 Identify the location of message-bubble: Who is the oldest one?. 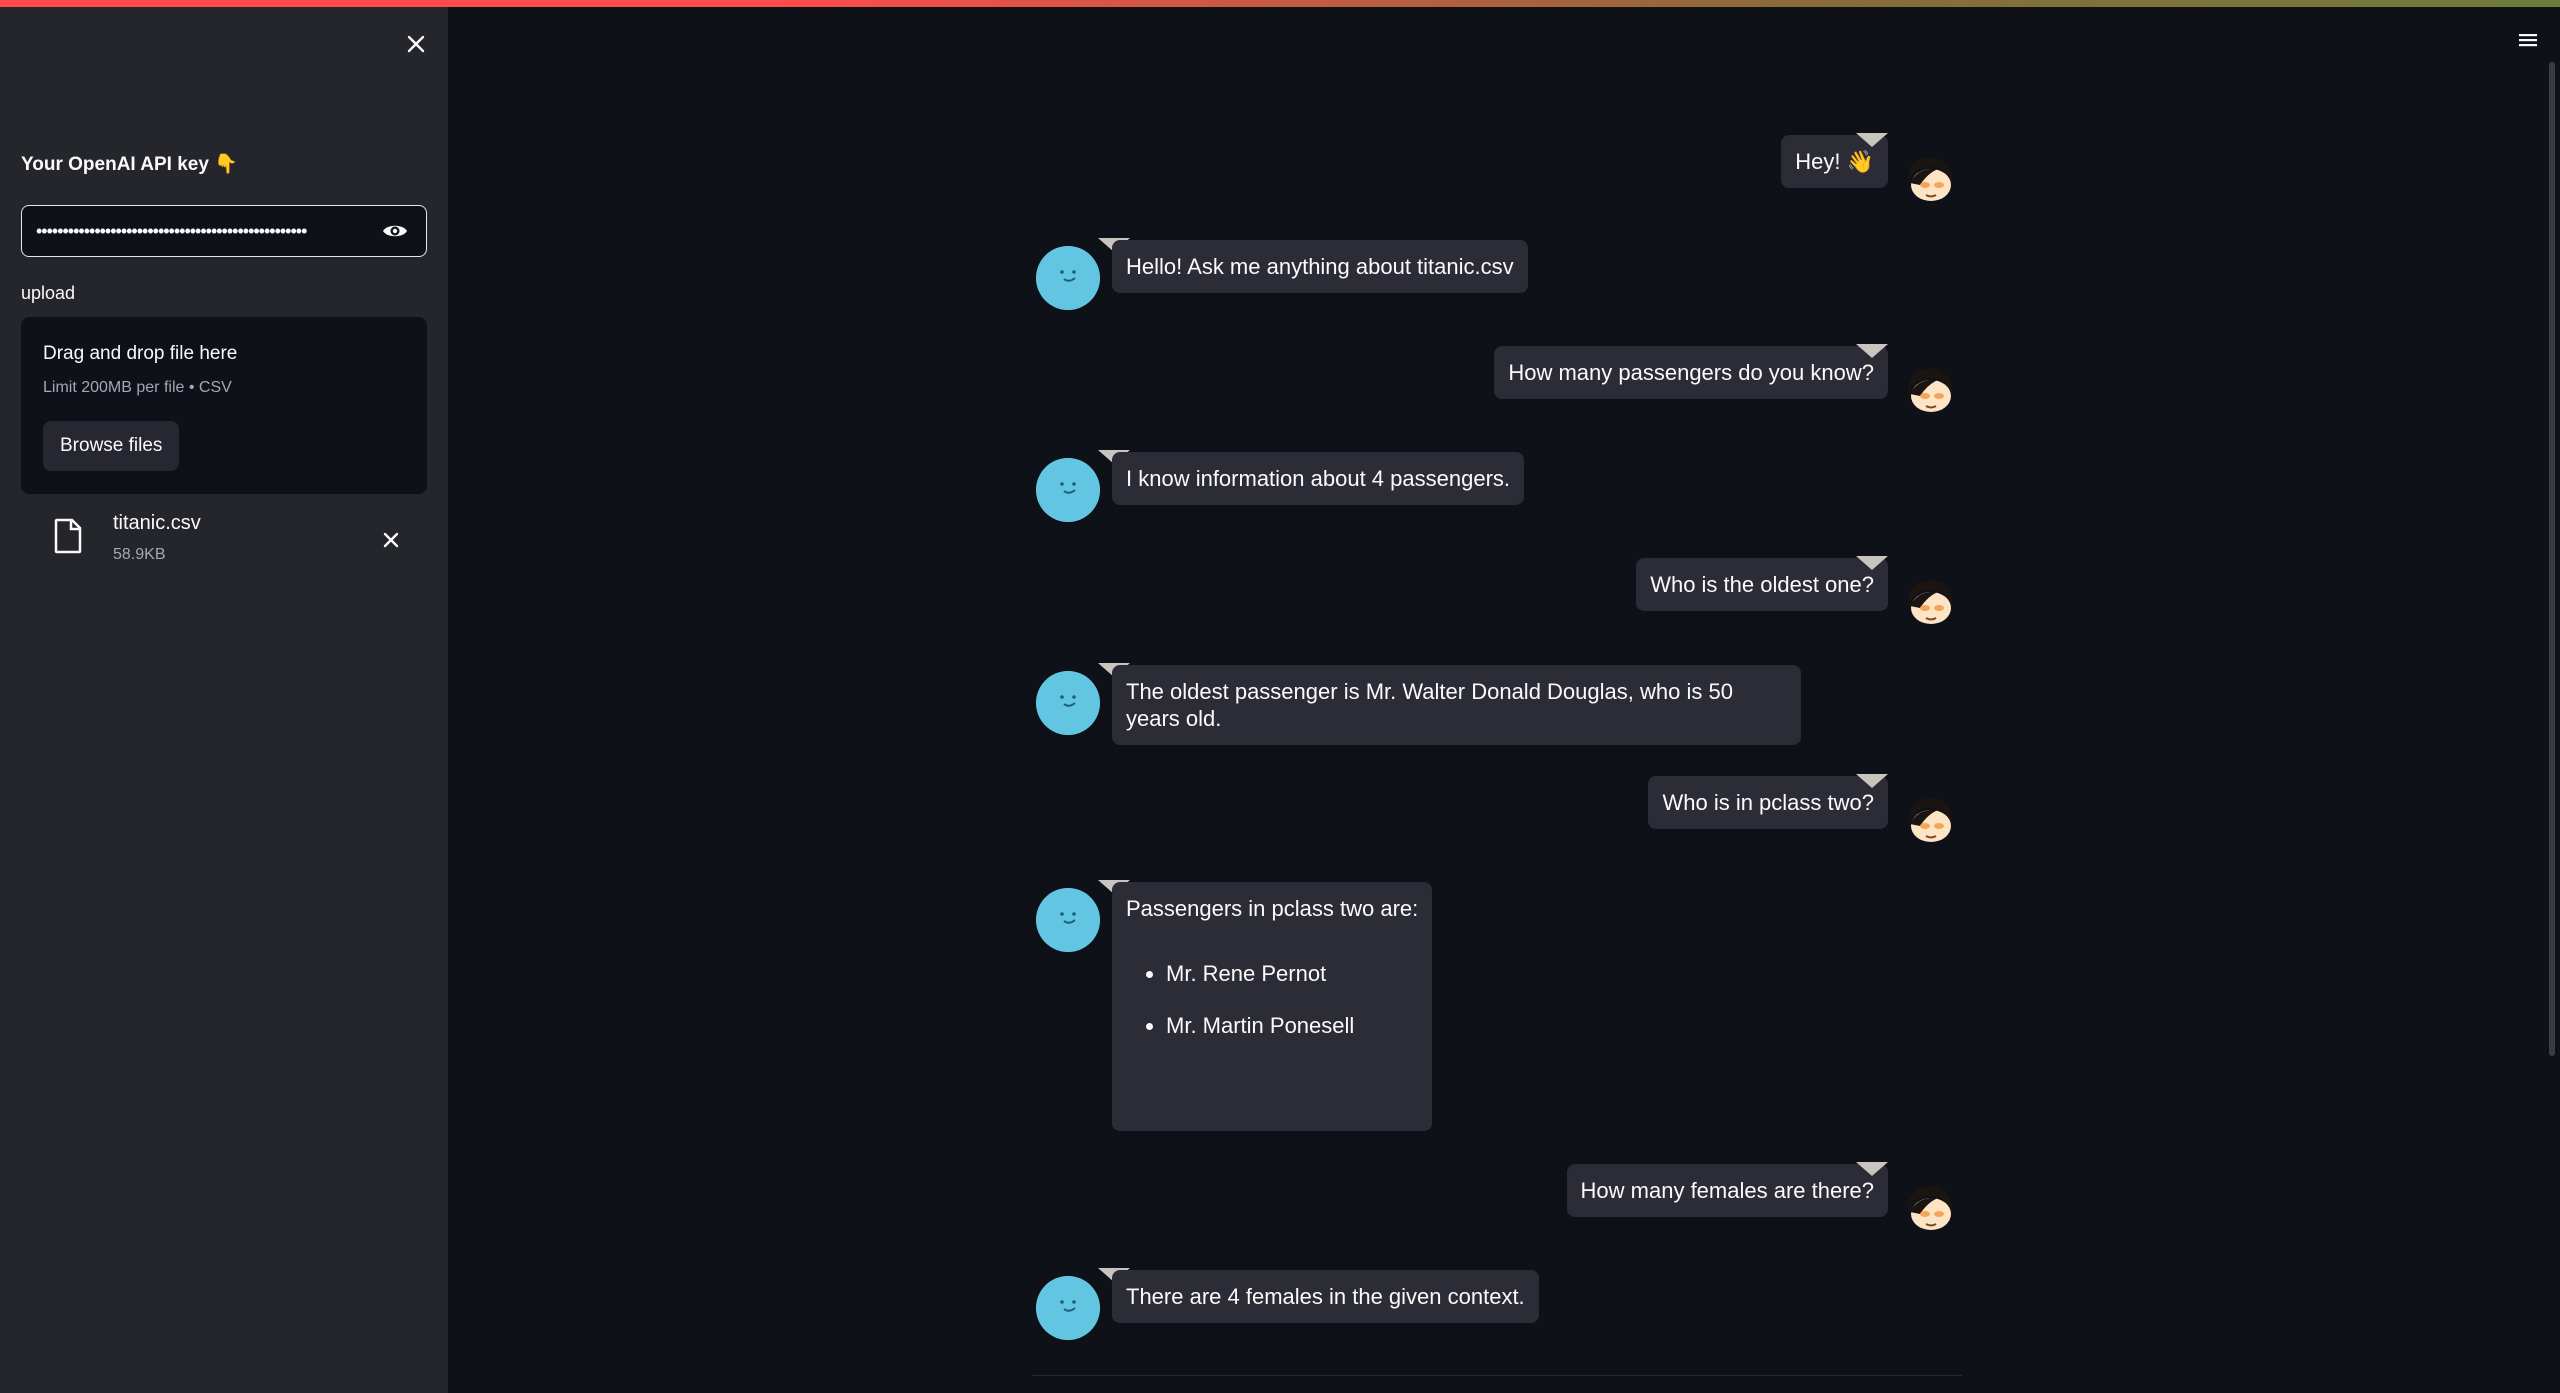
(1762, 584).